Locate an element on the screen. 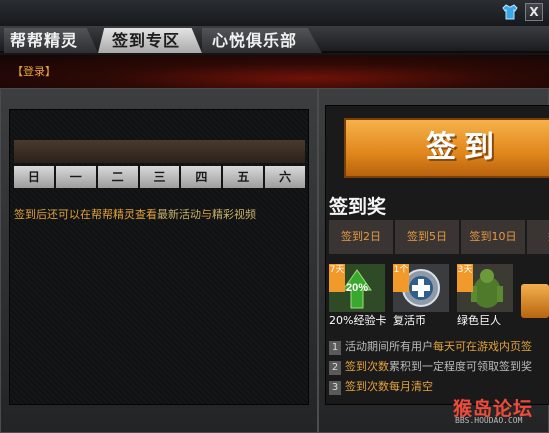 Image resolution: width=549 pixels, height=433 pixels. reward-items: 20% 7天 20%经验卡 1个 复活币 3天 绿色巨人 is located at coordinates (439, 295).